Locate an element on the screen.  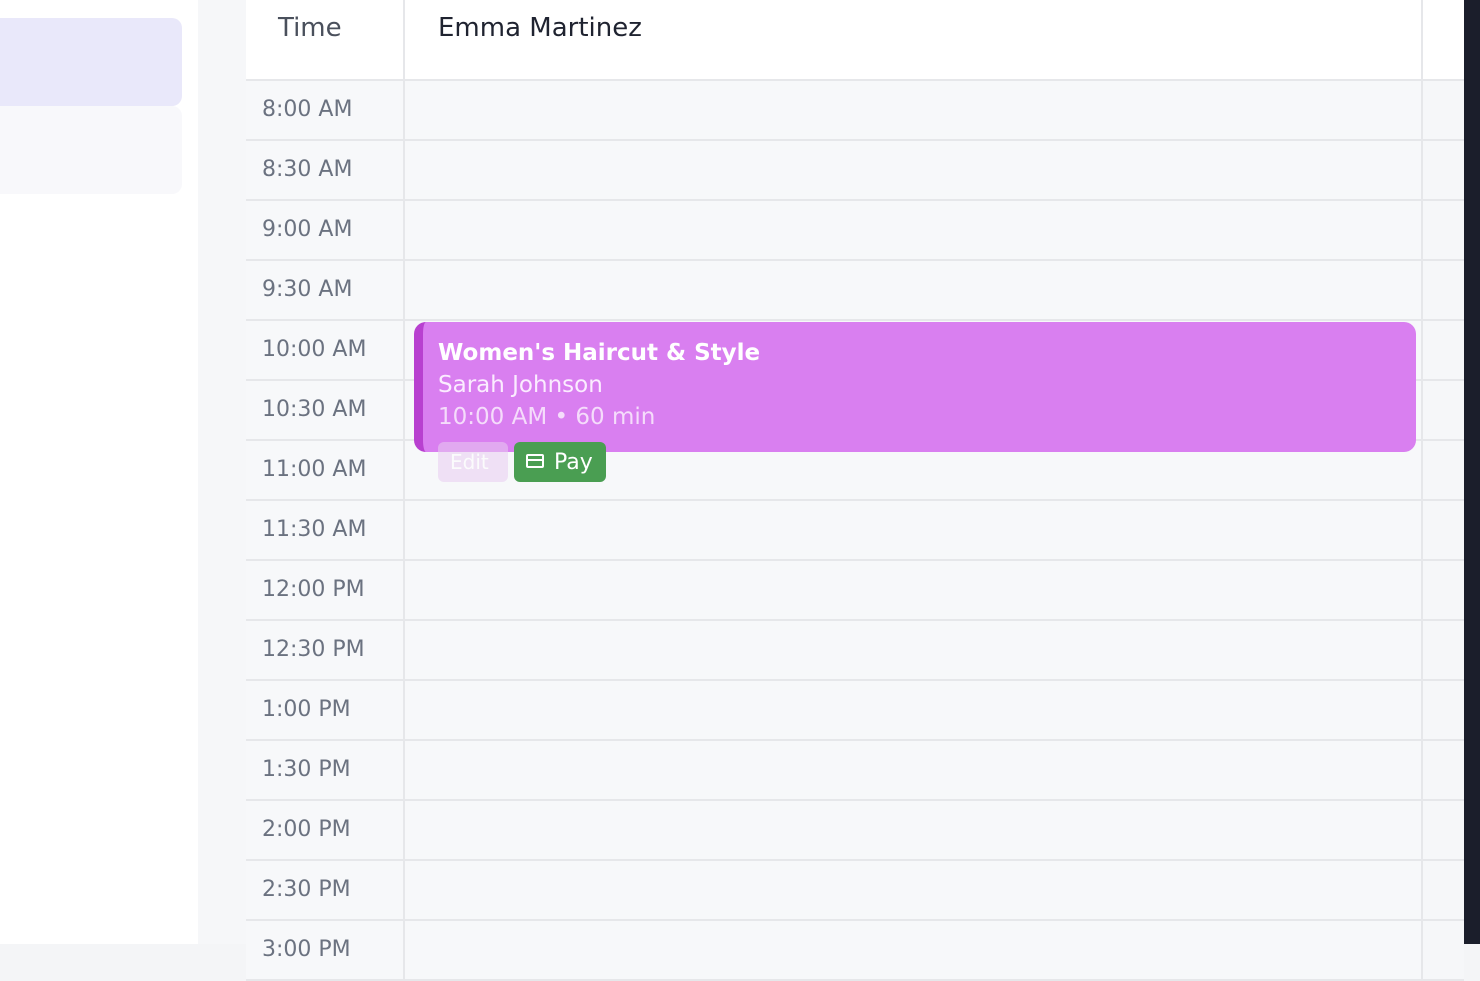
time-slot-label-cell: 1:00 PM is located at coordinates (325, 710).